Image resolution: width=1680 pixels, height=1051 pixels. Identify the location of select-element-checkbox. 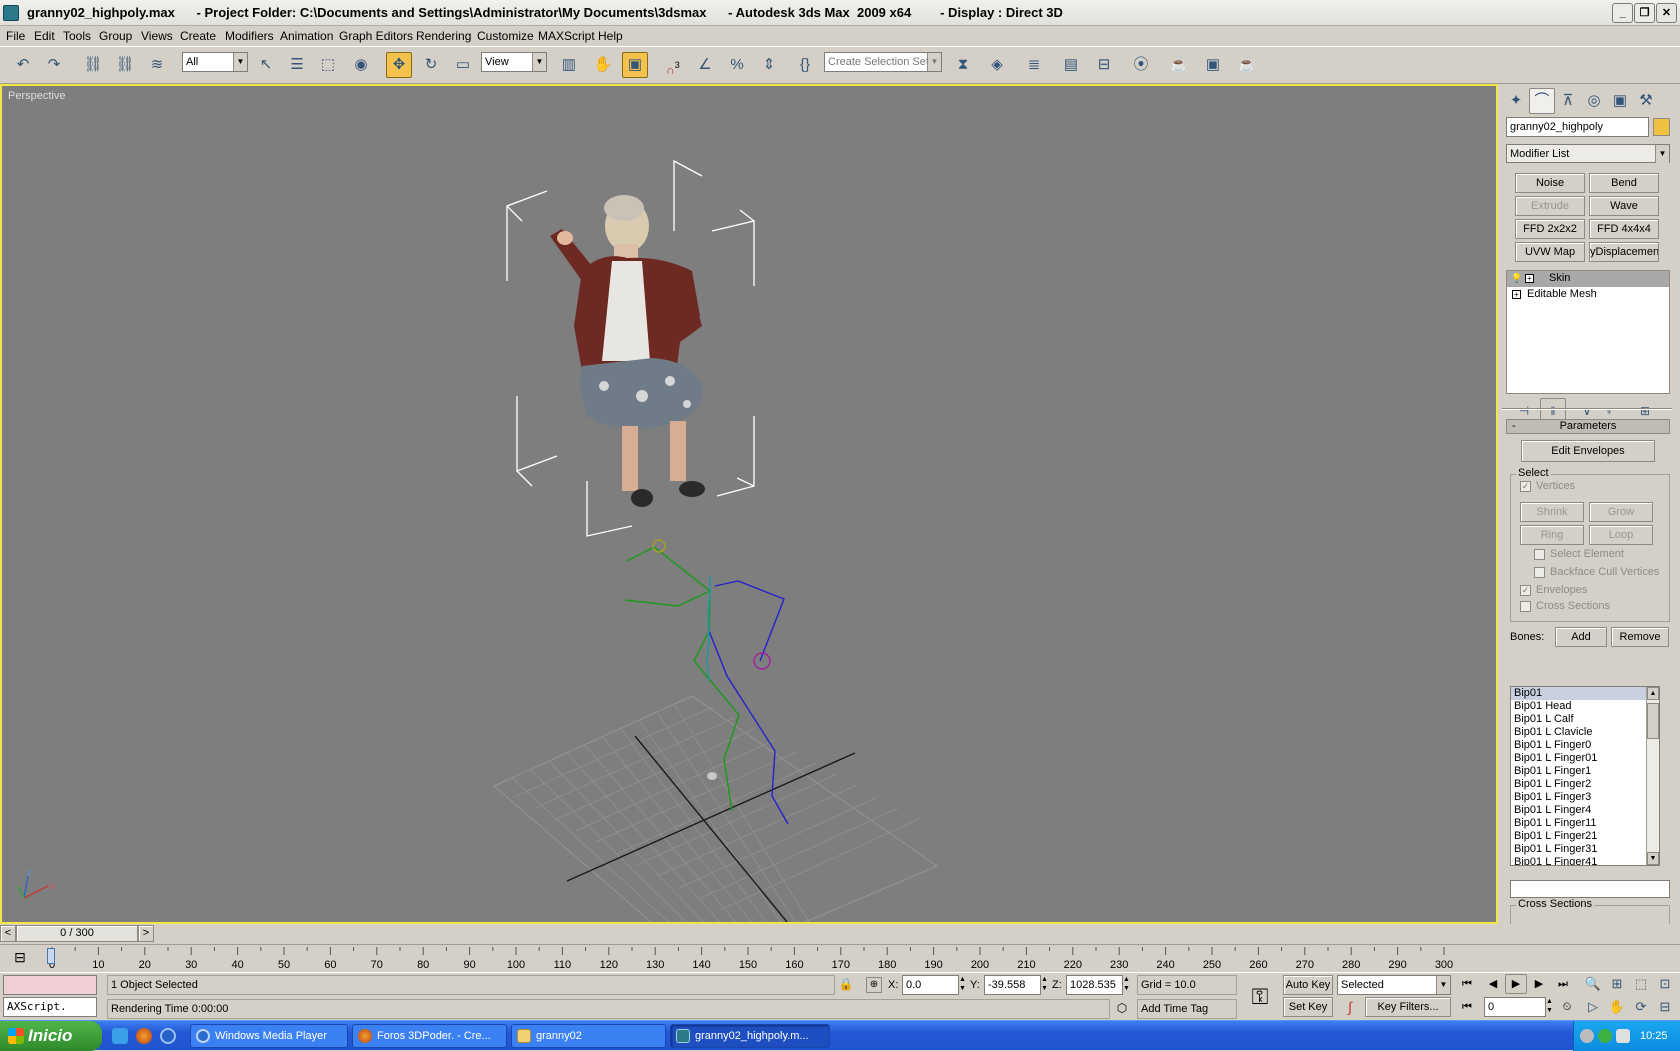
(1539, 554).